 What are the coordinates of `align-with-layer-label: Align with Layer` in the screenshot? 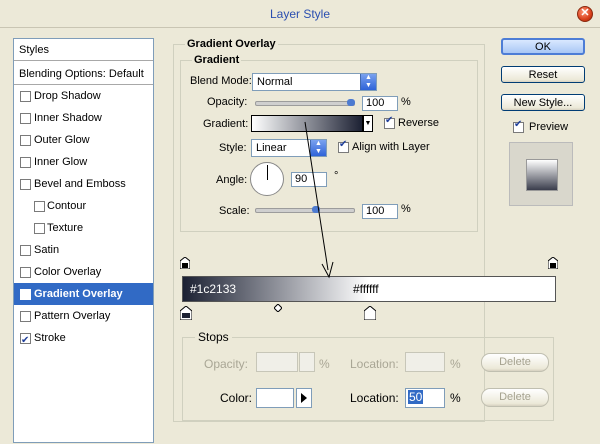 It's located at (391, 147).